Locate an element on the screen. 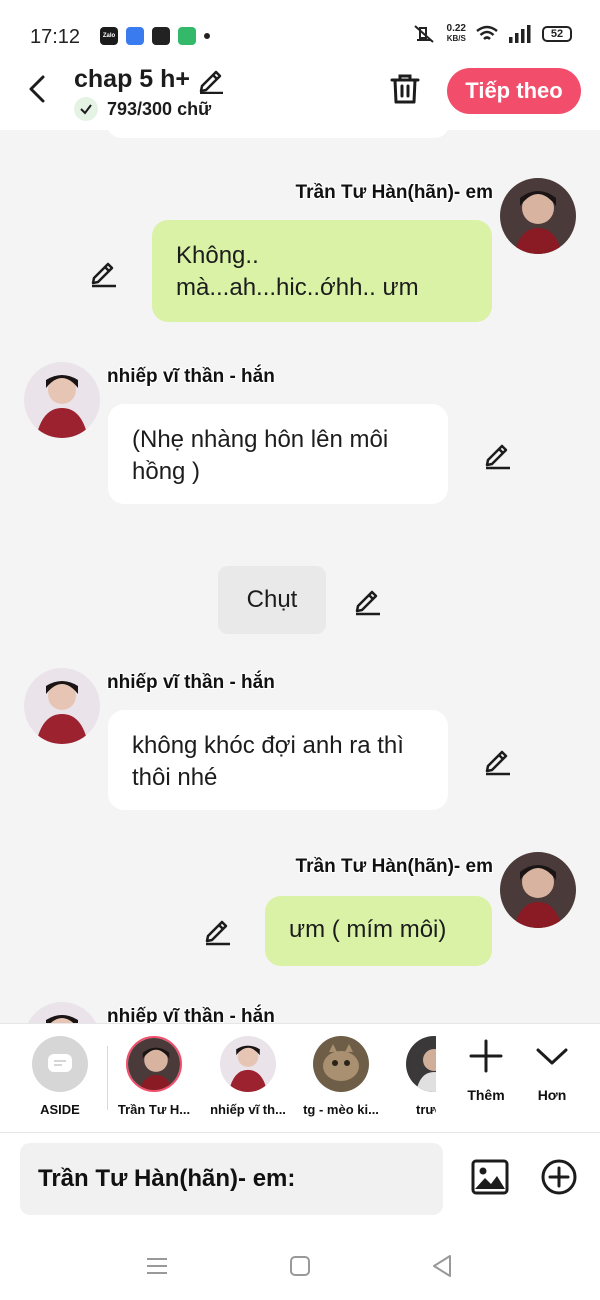 The width and height of the screenshot is (600, 1300). add-label: Thêm is located at coordinates (486, 1095).